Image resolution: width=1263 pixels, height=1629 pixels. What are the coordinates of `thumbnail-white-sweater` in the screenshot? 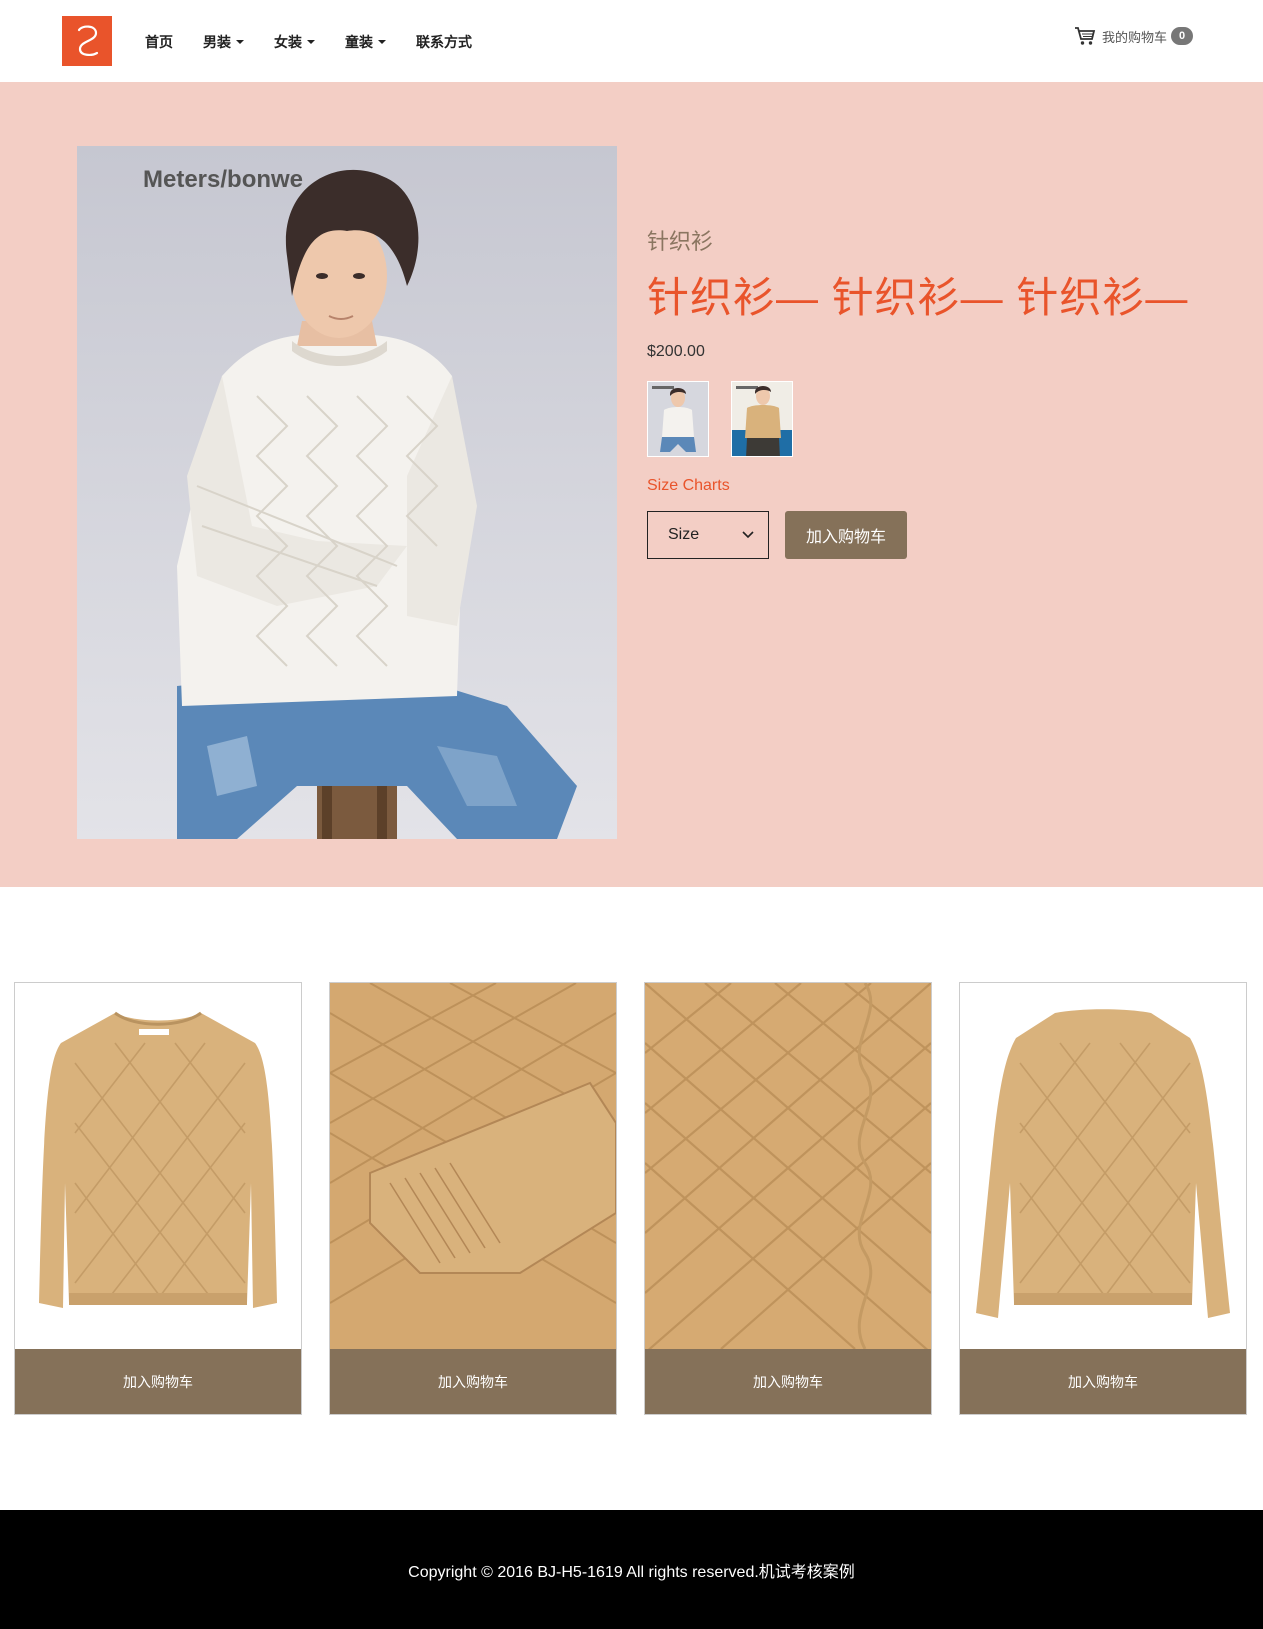 It's located at (678, 419).